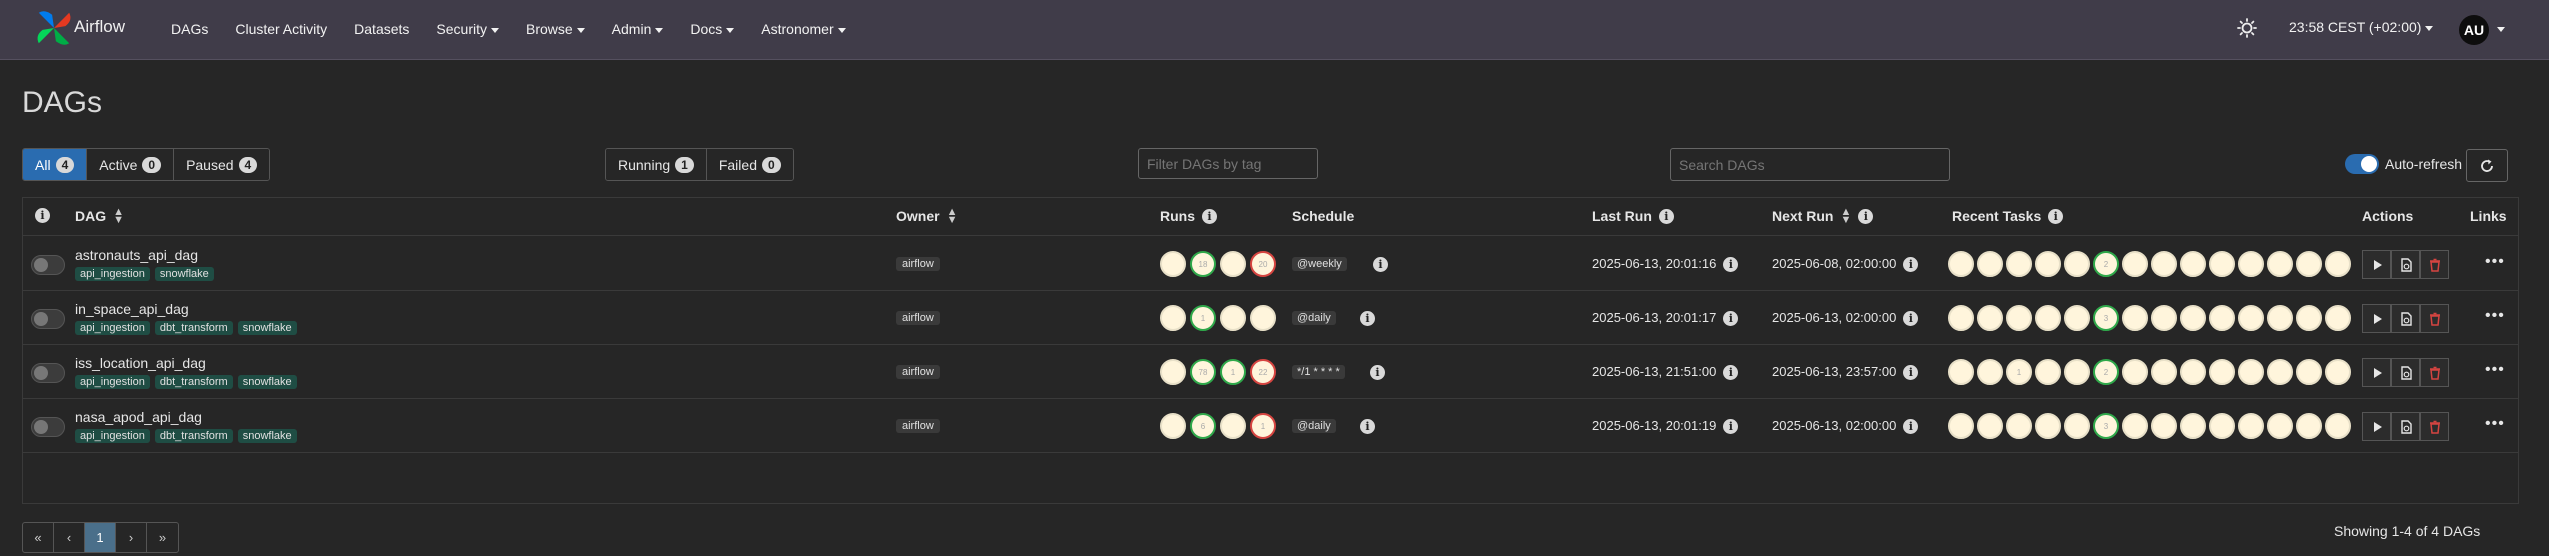  Describe the element at coordinates (1665, 264) in the screenshot. I see `last-run-time: 2025-06-13, 20:01:16 i` at that location.